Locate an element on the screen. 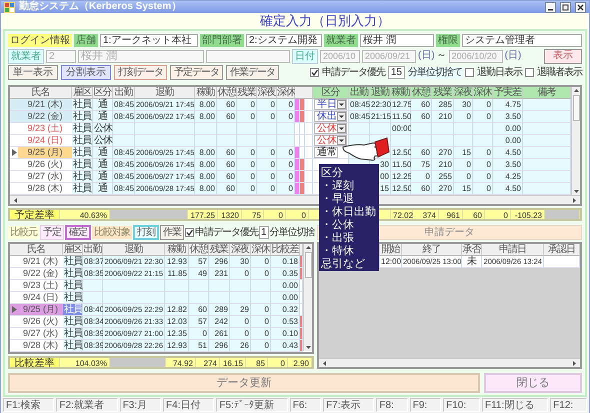 This screenshot has height=413, width=590. table-cell: 11.50 is located at coordinates (401, 165).